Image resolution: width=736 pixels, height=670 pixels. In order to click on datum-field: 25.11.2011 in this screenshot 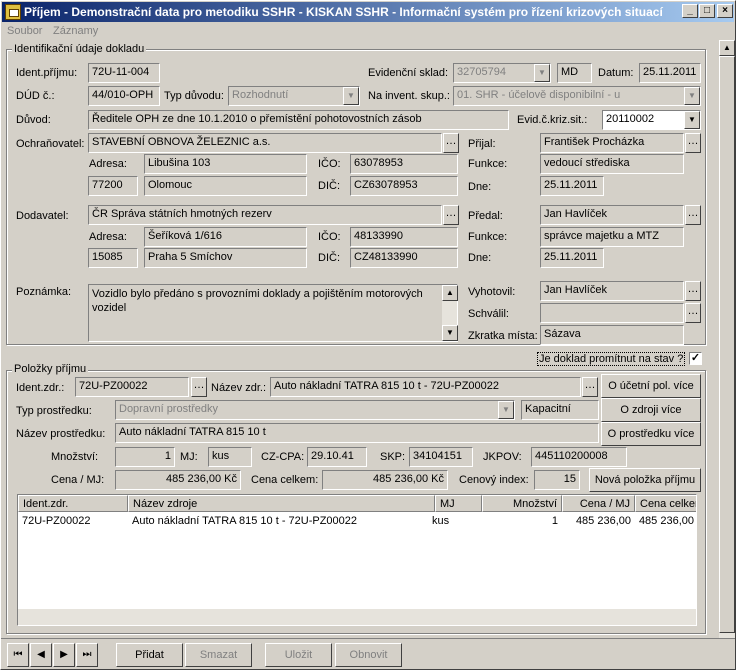, I will do `click(670, 73)`.